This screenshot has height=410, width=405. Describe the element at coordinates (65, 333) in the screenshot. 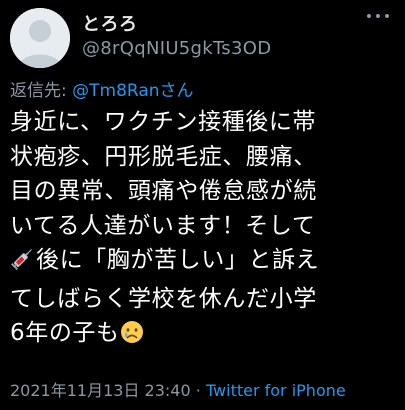

I see `tweet-line-text: 6年の子も` at that location.